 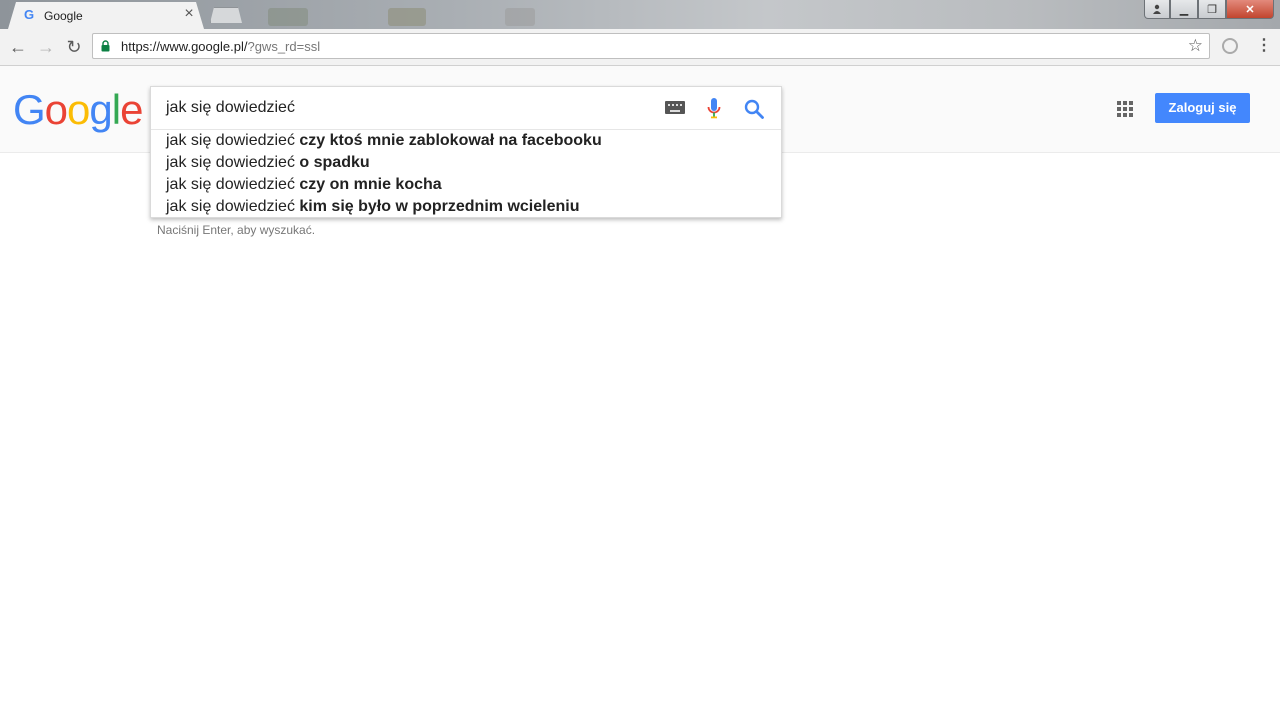 I want to click on reload-icon: ↻, so click(x=74, y=47).